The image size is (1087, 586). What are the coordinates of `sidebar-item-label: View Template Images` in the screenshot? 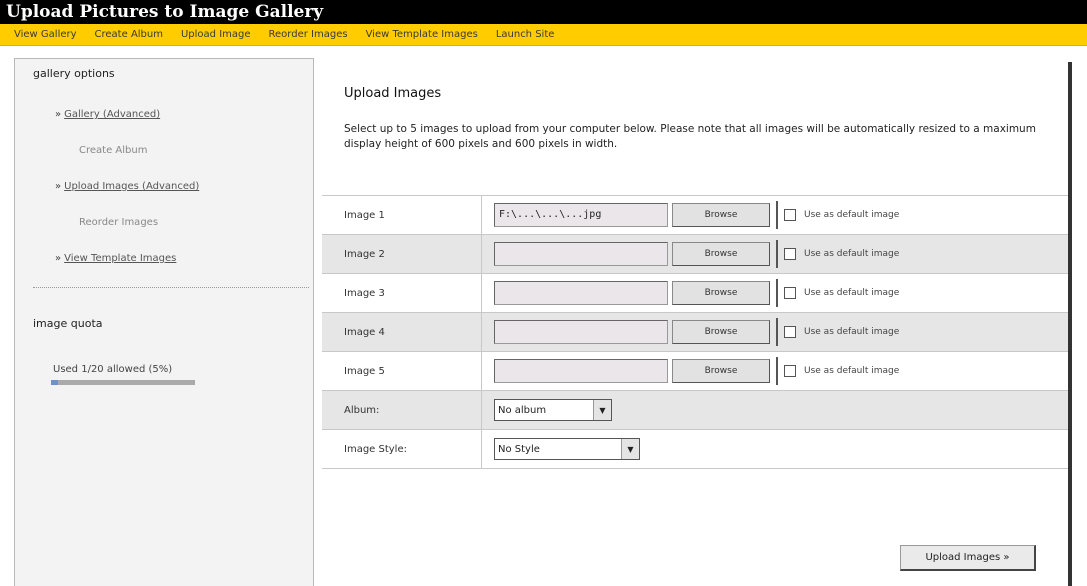 It's located at (120, 258).